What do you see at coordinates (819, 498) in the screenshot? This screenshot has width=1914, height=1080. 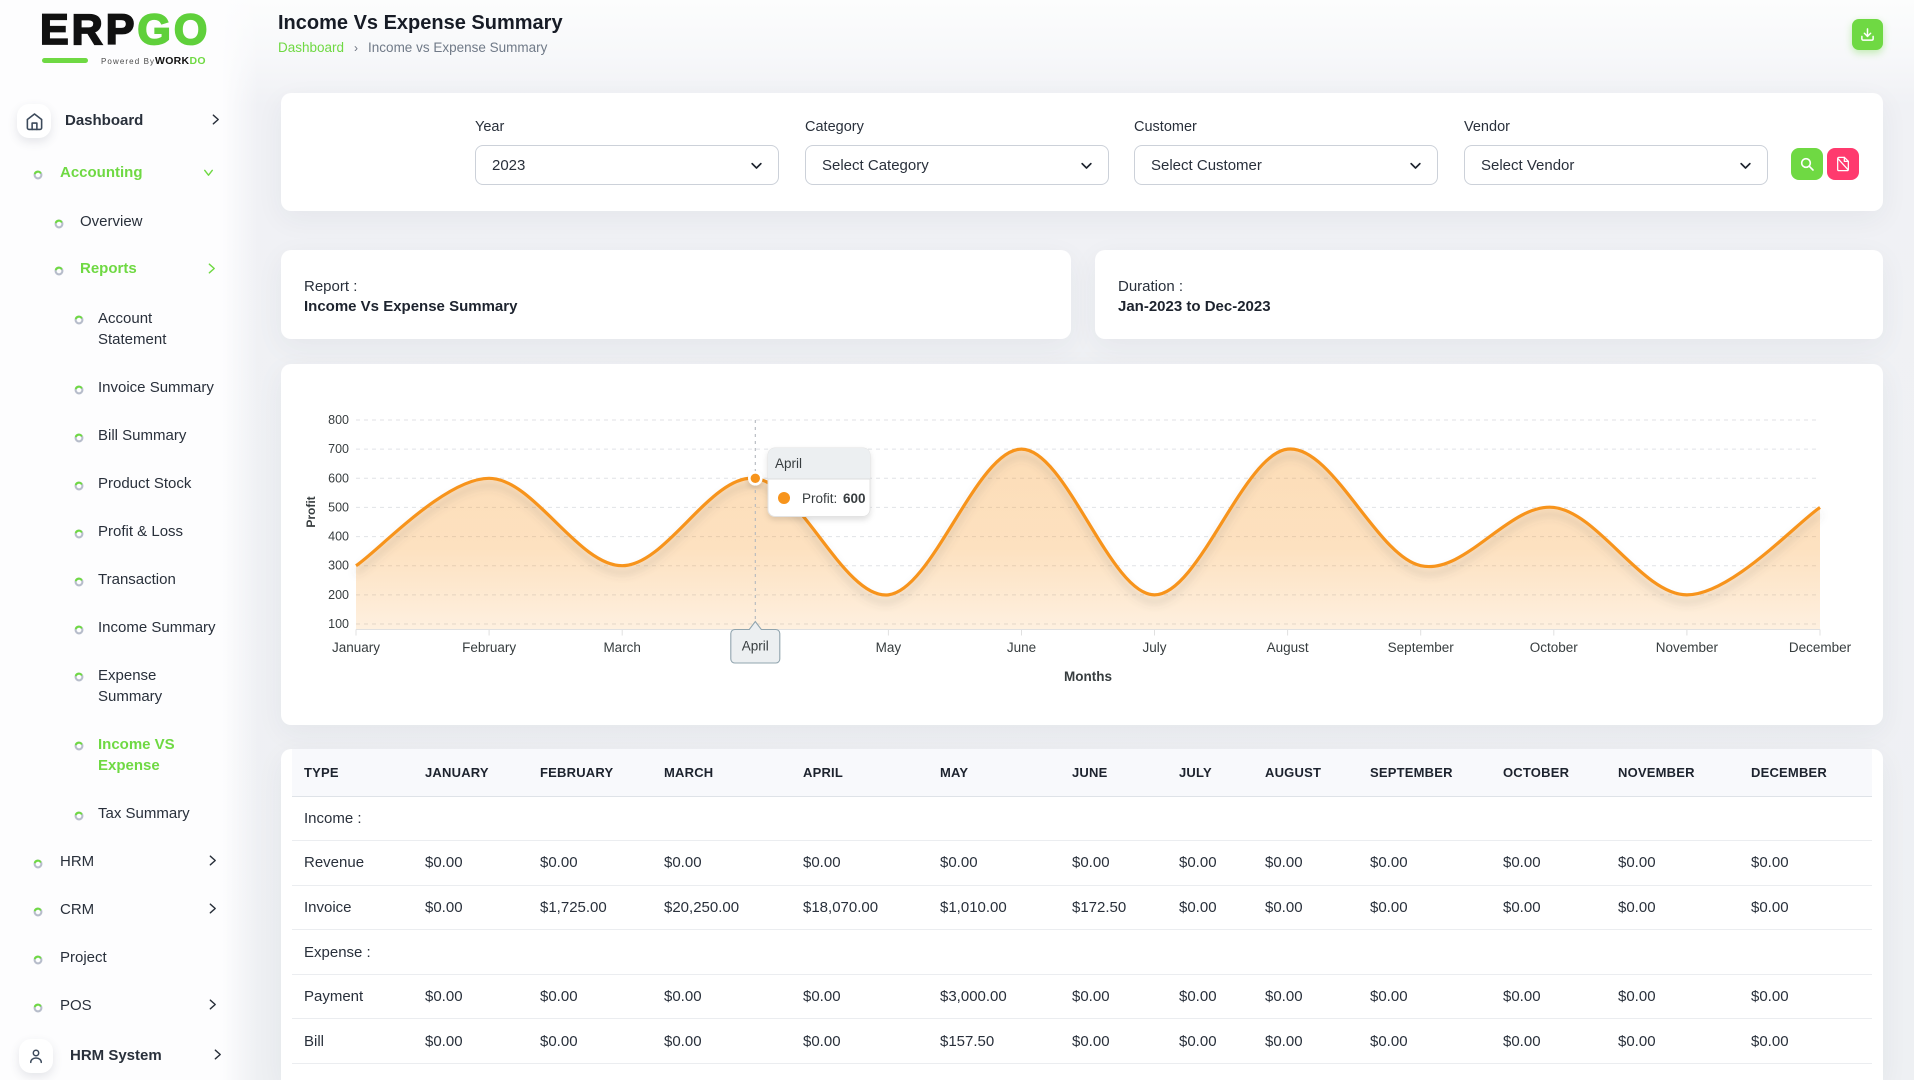 I see `svg-text: Profit:` at bounding box center [819, 498].